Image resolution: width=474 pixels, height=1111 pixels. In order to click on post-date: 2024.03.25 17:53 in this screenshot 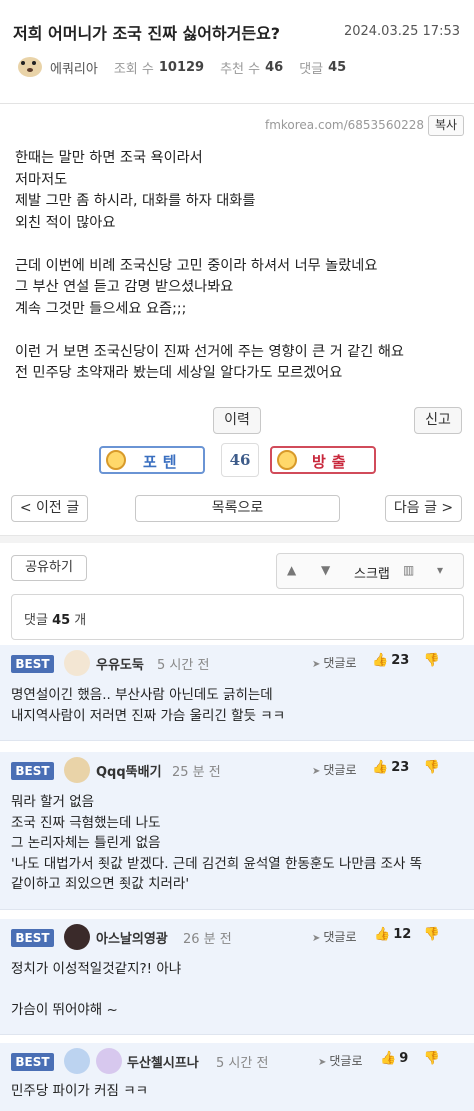, I will do `click(401, 31)`.